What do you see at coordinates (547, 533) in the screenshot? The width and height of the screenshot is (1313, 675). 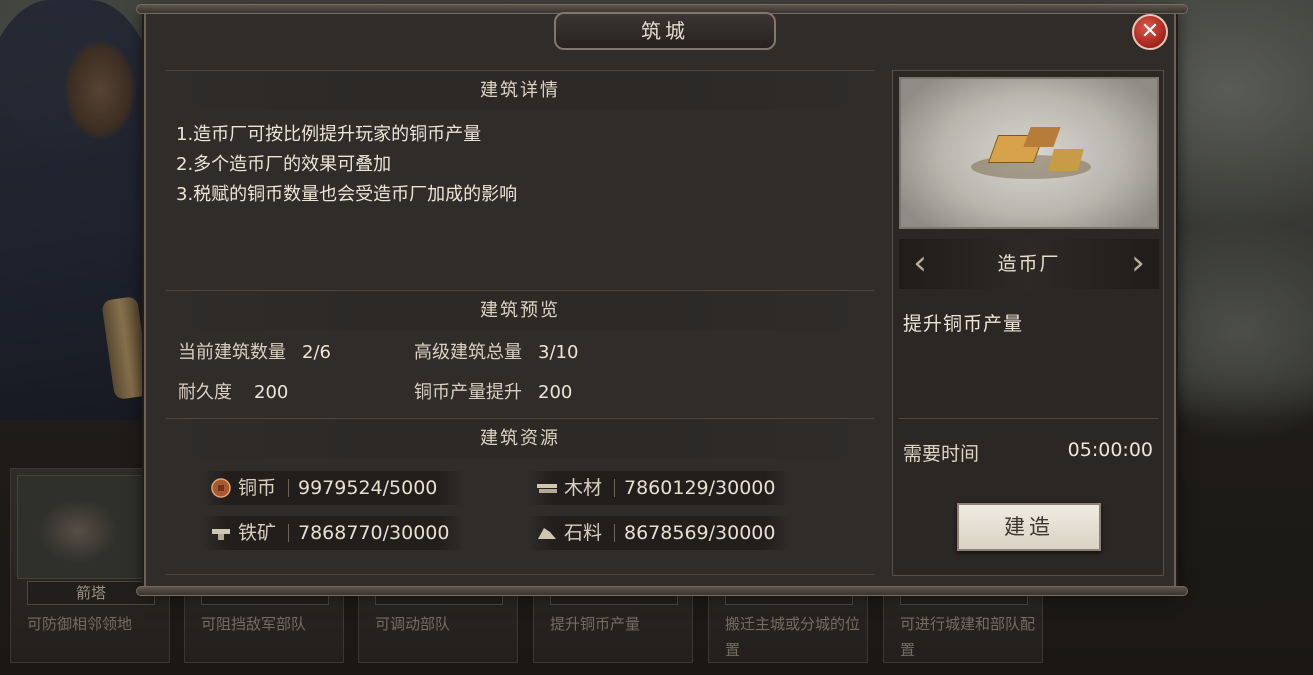 I see `stone-icon` at bounding box center [547, 533].